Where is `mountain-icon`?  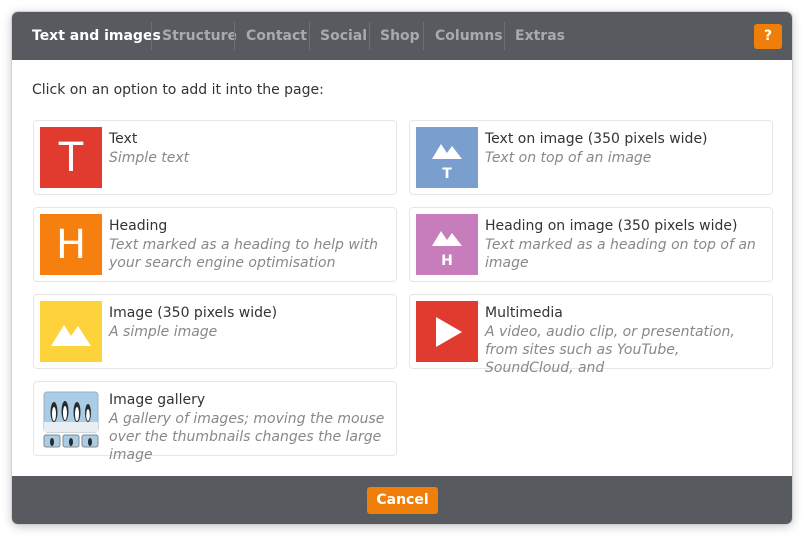 mountain-icon is located at coordinates (71, 335).